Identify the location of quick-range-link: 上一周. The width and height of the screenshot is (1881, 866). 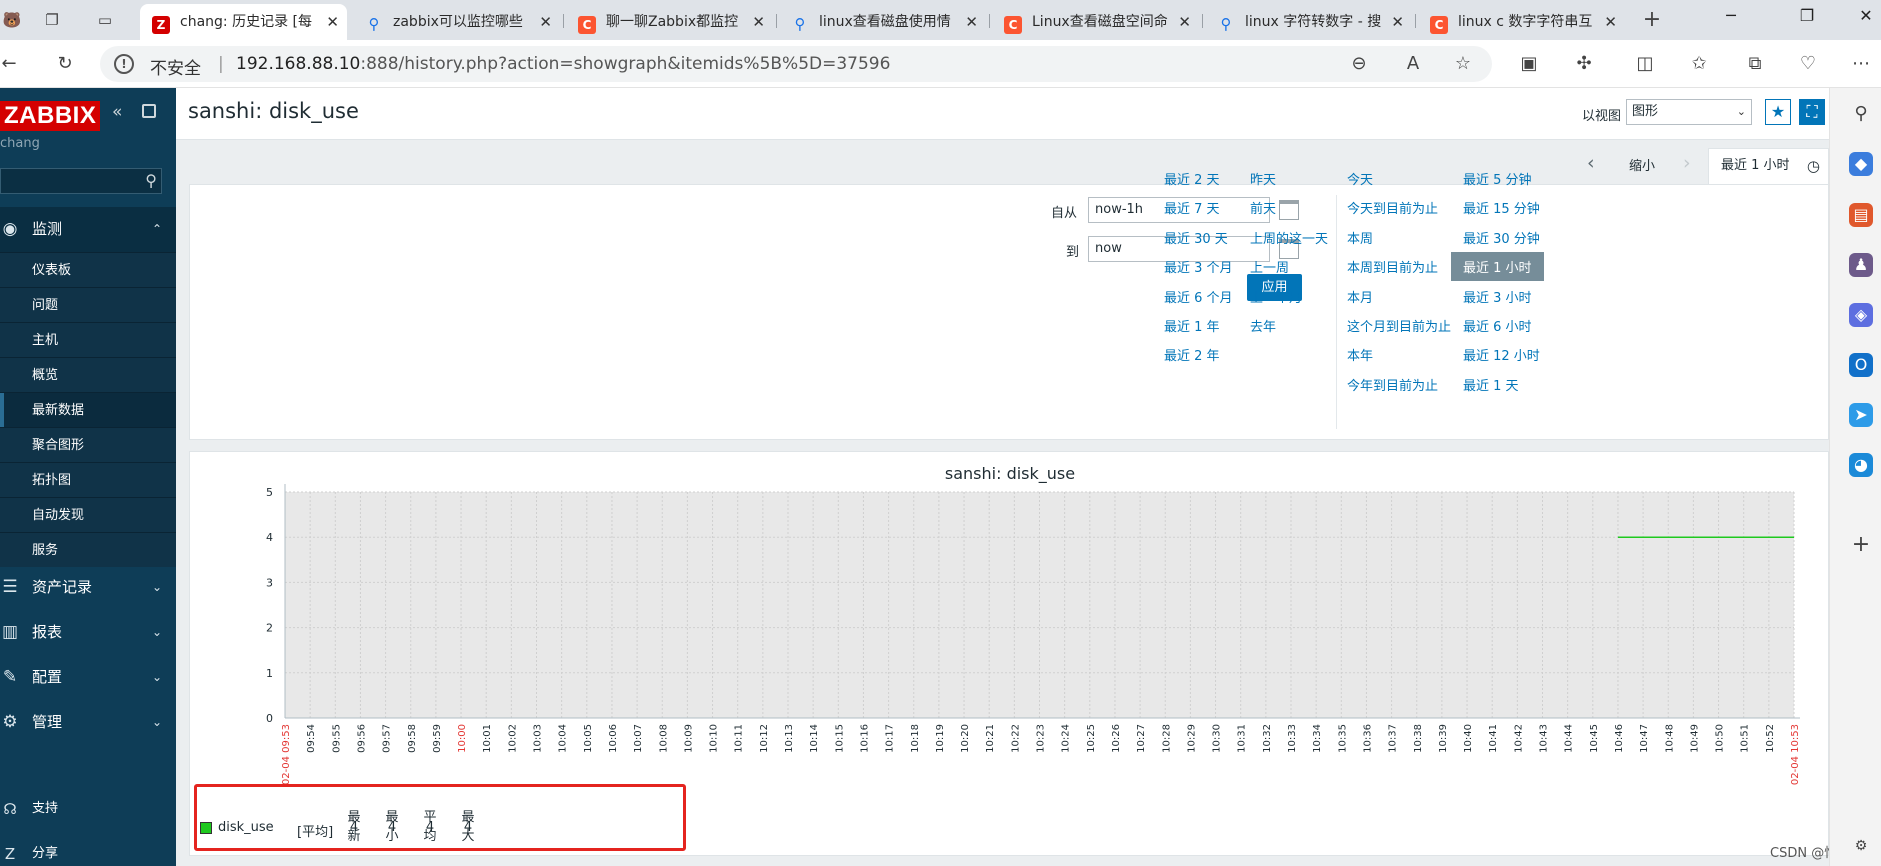
(1269, 266).